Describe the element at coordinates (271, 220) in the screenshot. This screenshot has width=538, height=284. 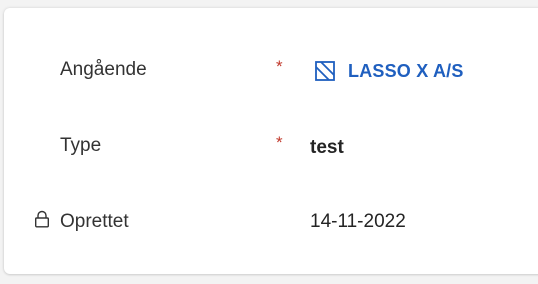
I see `field-row-oprettet: Oprettet 14-11-2022` at that location.